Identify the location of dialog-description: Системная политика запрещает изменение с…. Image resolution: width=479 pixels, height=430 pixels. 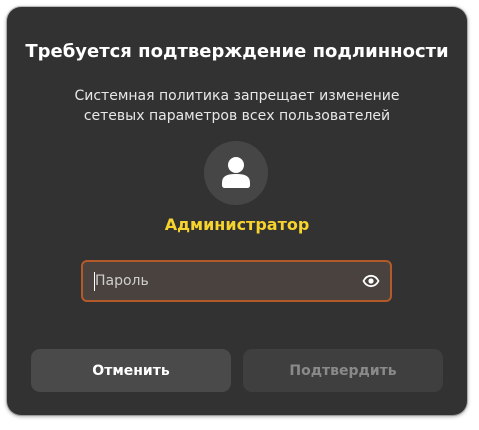
(237, 106).